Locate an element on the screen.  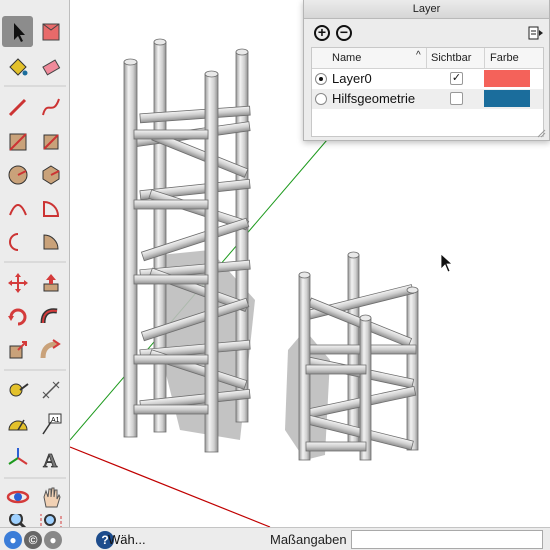
rectangle-icon is located at coordinates (18, 142).